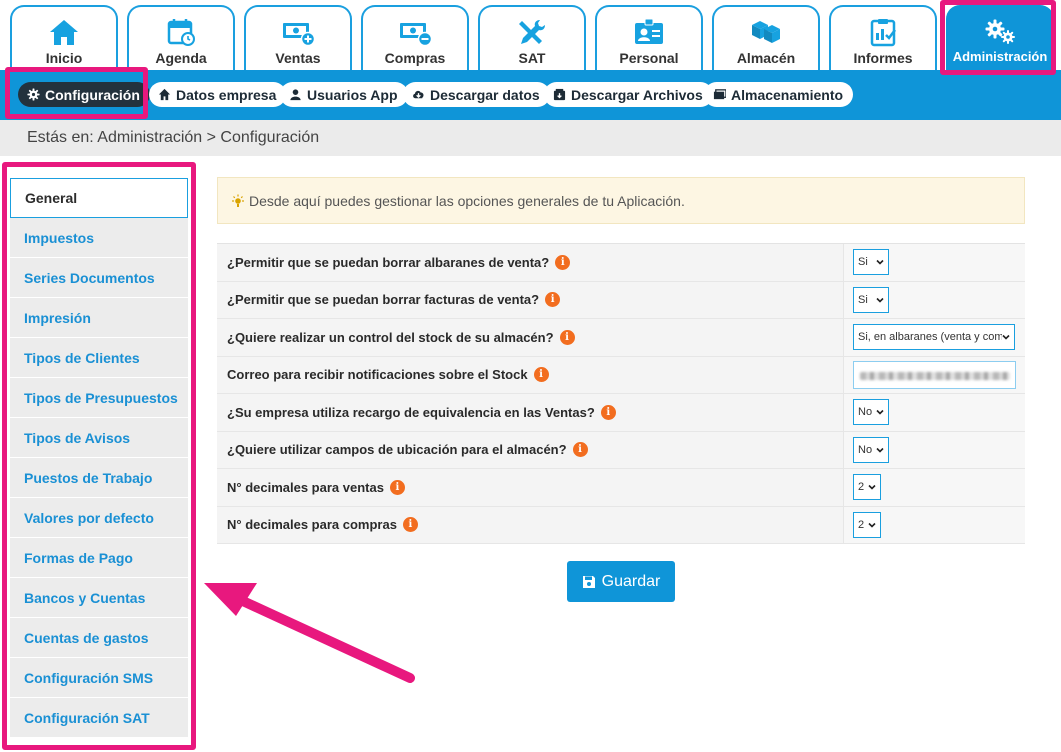 This screenshot has height=752, width=1061. I want to click on tab-inicio: Inicio, so click(64, 37).